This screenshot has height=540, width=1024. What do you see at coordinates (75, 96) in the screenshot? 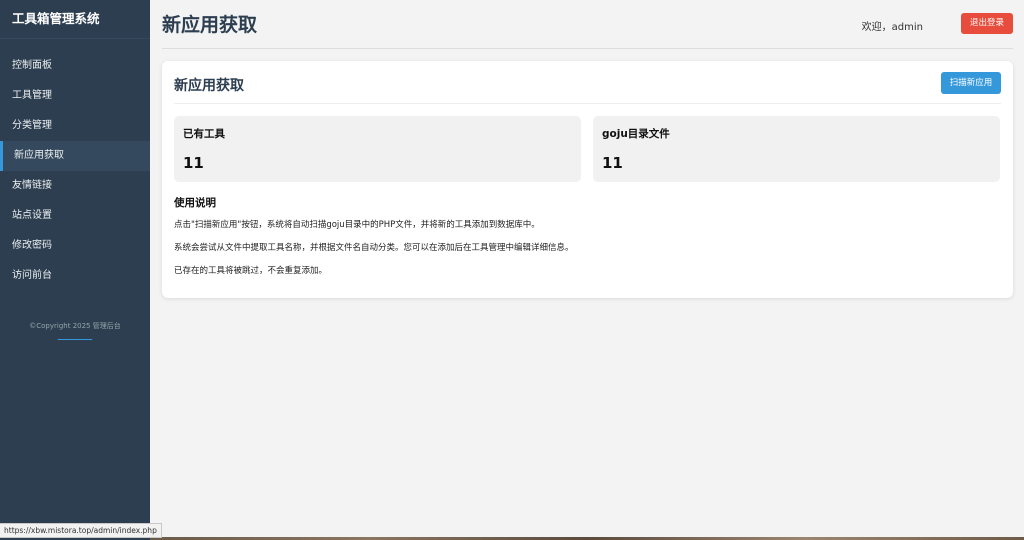
I see `sidebar-item-tools: 工具管理` at bounding box center [75, 96].